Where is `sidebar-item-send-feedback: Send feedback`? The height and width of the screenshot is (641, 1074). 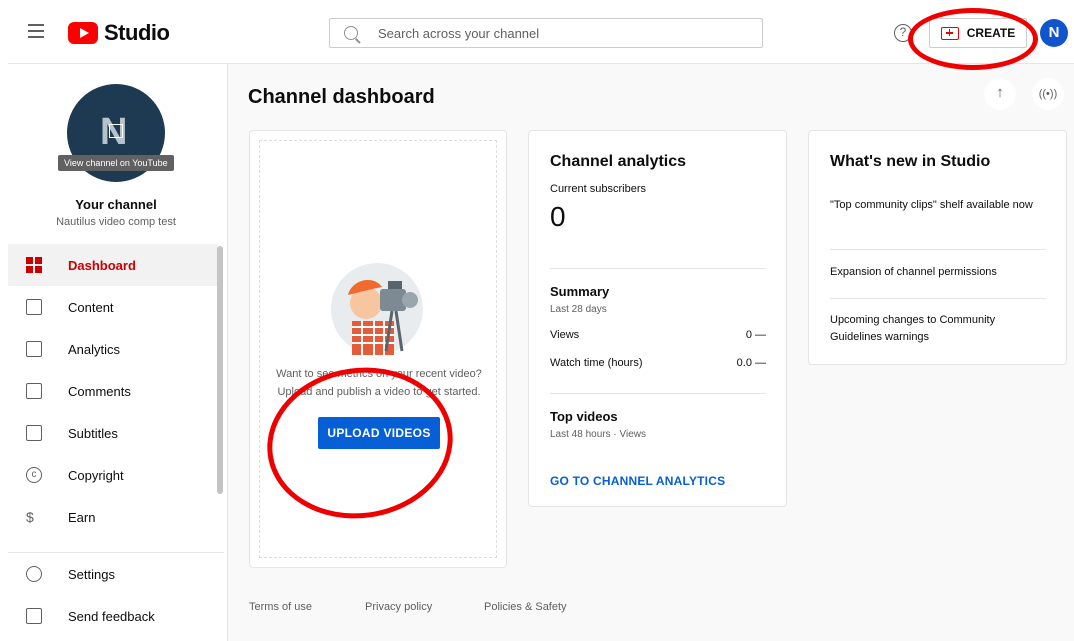 sidebar-item-send-feedback: Send feedback is located at coordinates (116, 616).